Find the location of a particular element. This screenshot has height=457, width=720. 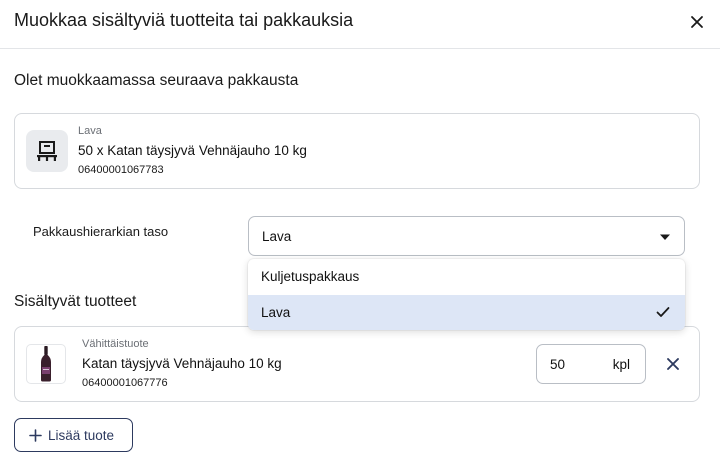

package-name: 50 x Katan täysjyvä Vehnäjauho 10 kg is located at coordinates (192, 150).